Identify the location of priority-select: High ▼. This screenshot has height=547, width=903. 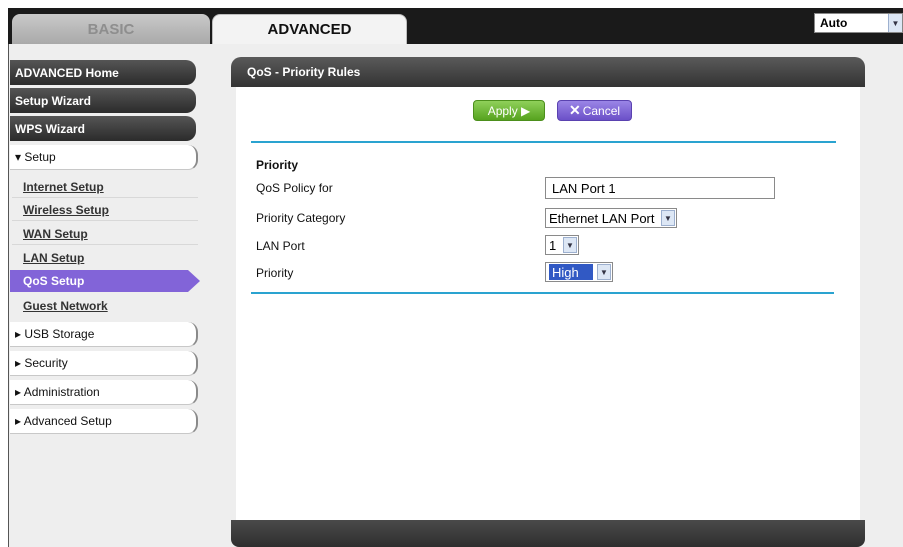
(579, 272).